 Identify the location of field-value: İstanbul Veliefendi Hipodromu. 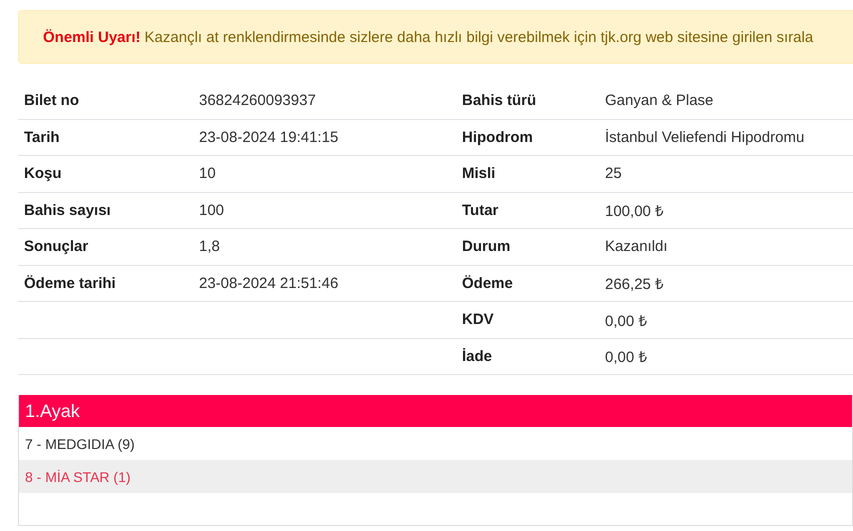
(704, 137).